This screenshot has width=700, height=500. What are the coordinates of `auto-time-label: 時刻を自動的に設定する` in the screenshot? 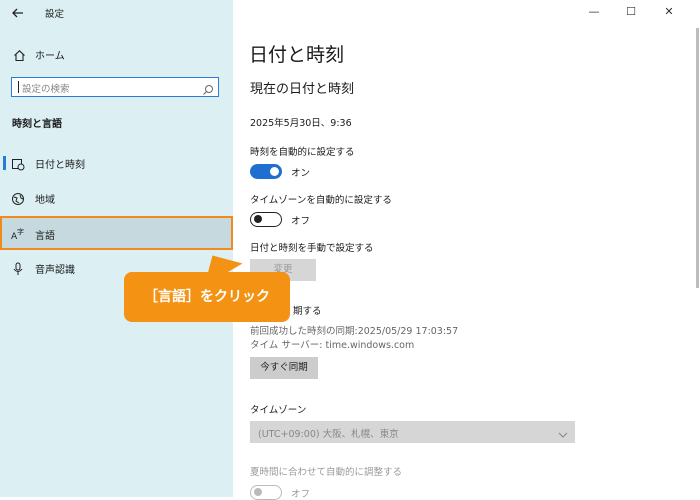 It's located at (302, 152).